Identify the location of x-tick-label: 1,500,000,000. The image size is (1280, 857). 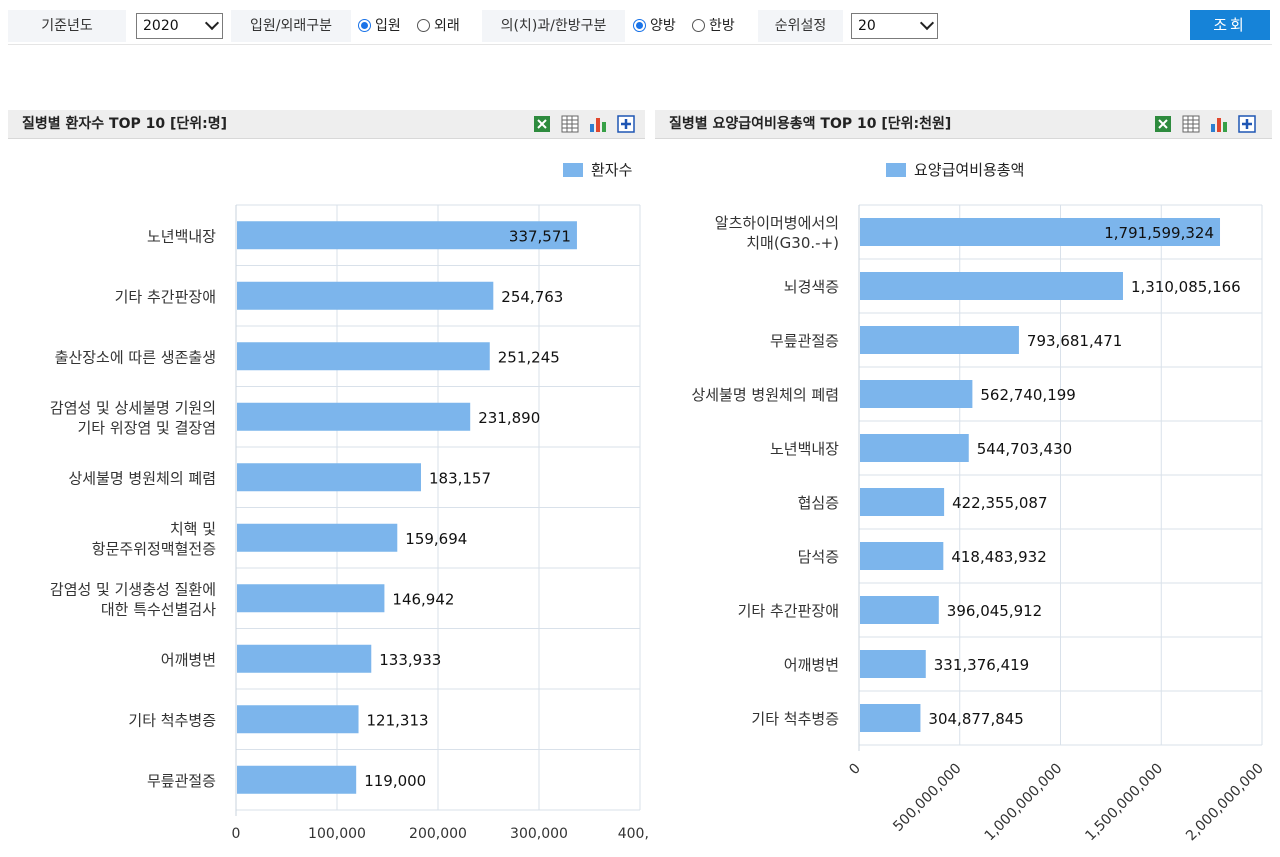
(1124, 803).